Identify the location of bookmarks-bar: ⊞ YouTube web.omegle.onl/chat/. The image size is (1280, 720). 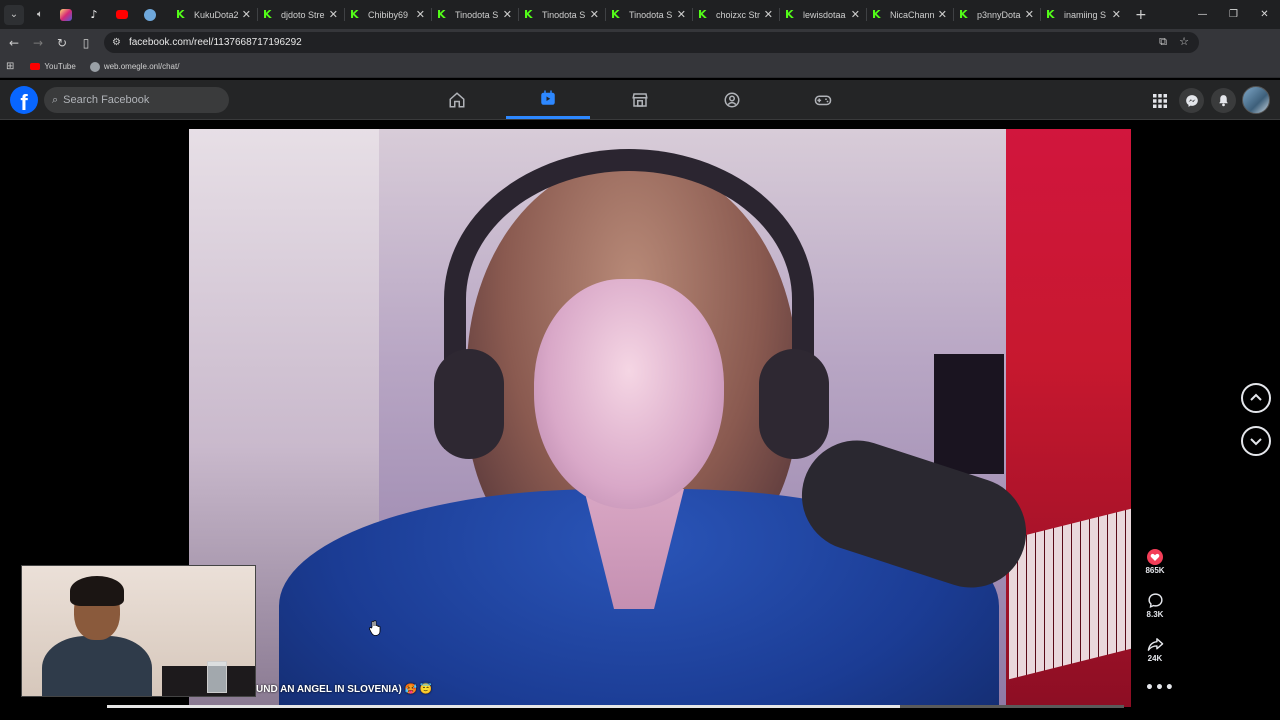
(640, 67).